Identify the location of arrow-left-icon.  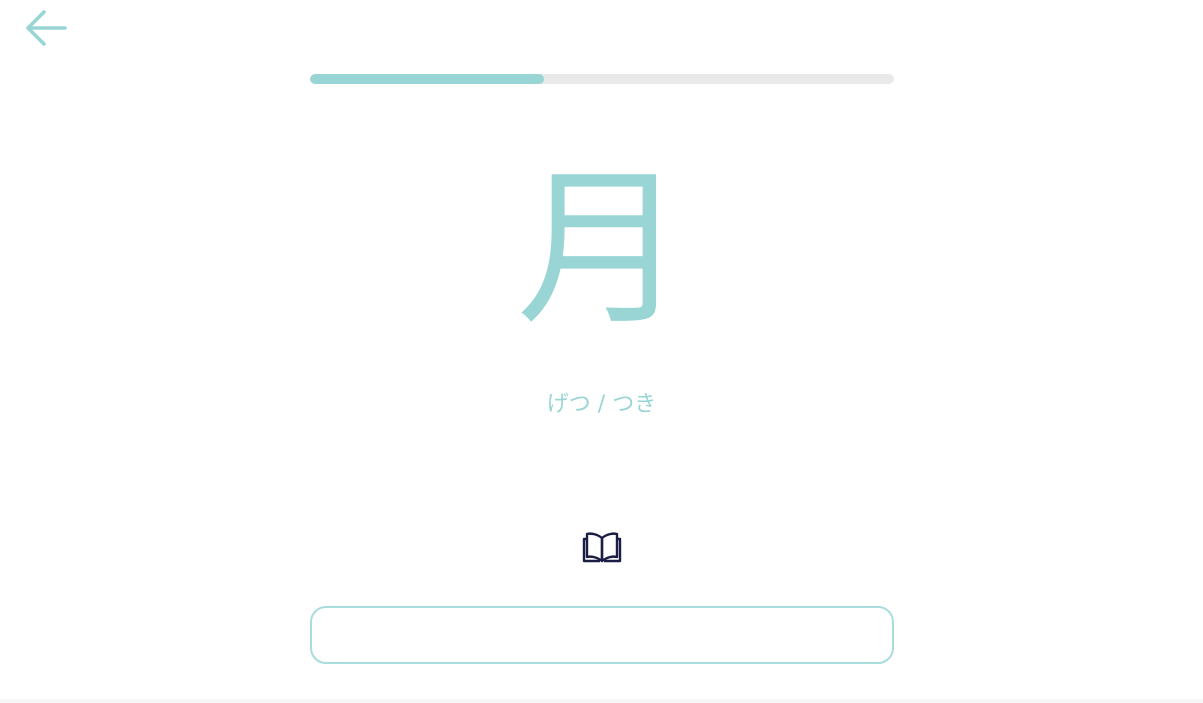
(46, 30).